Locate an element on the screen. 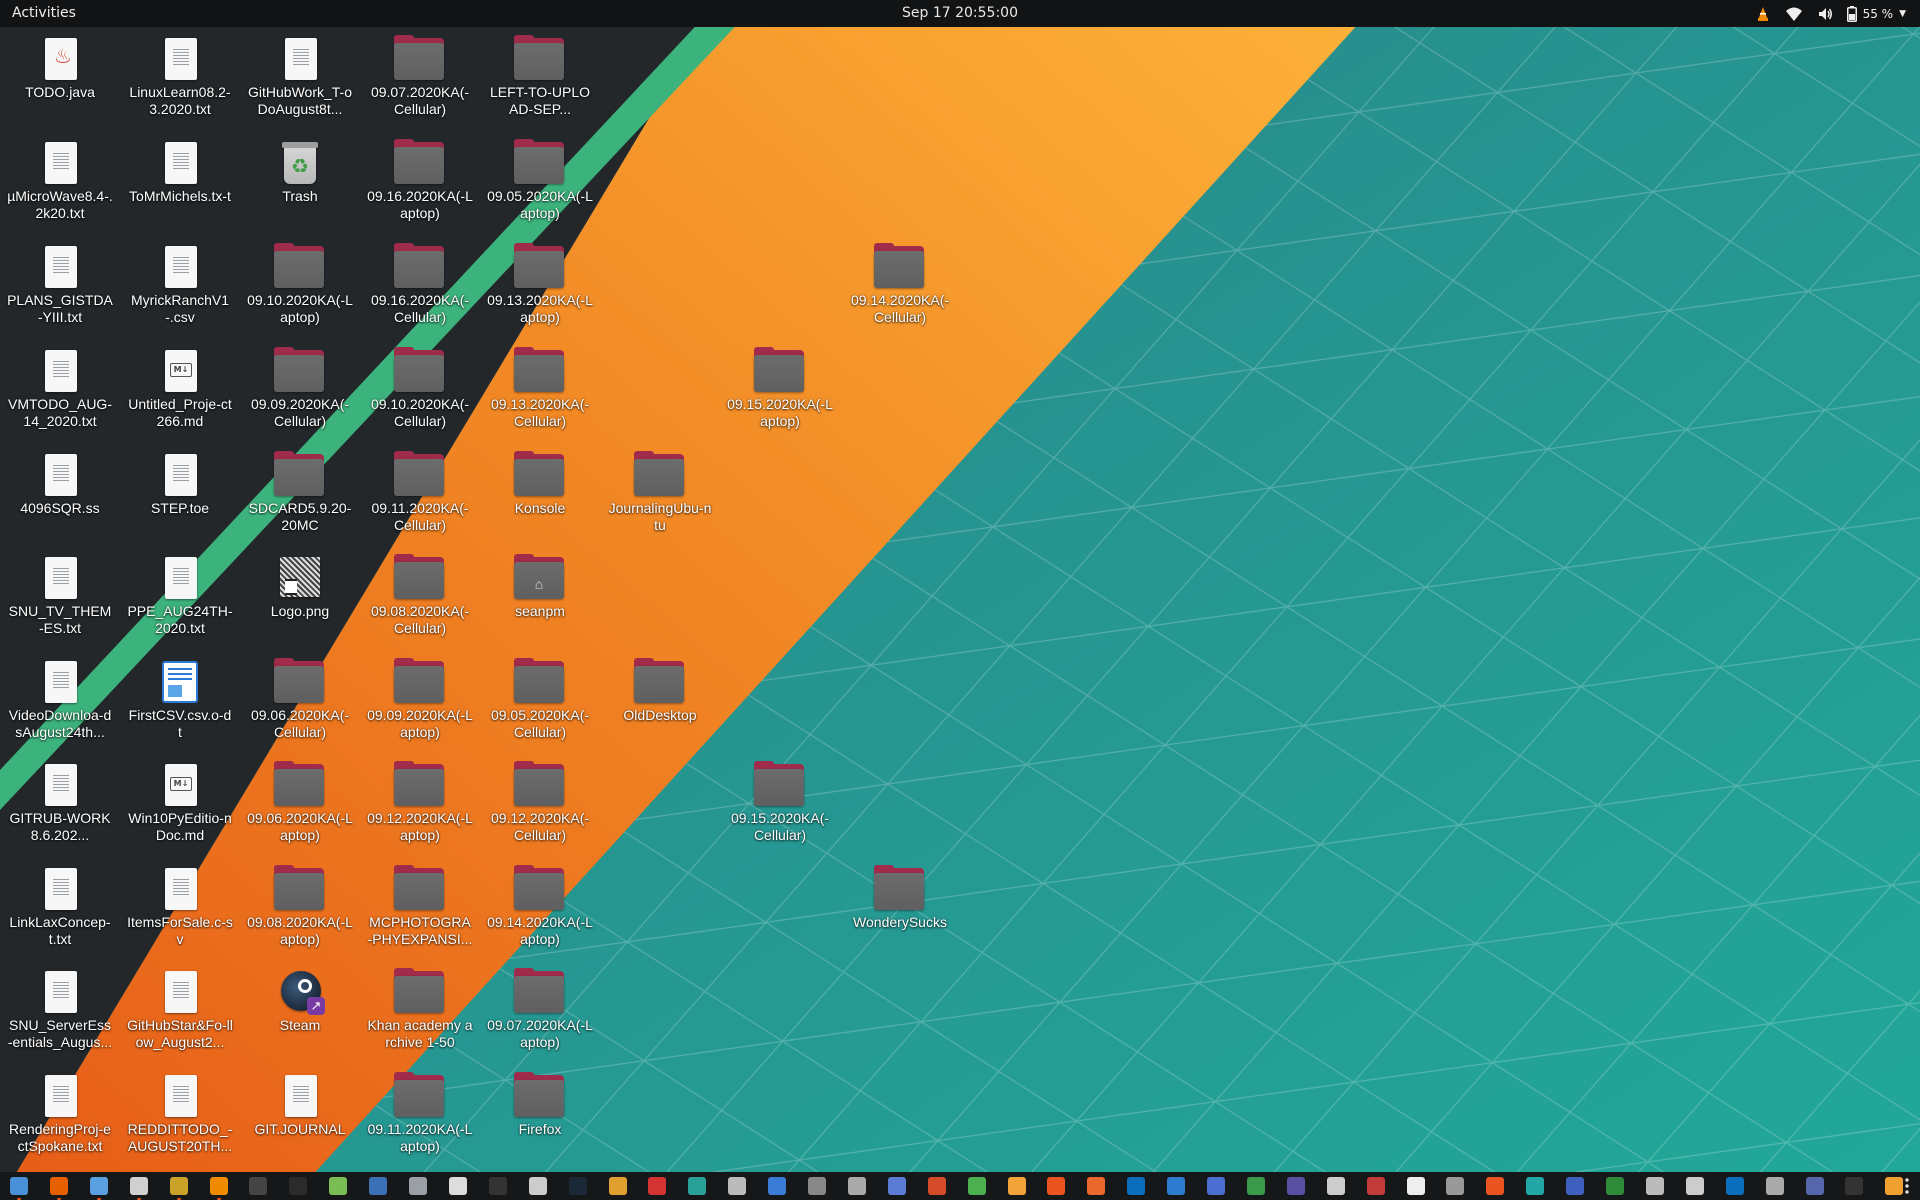 Image resolution: width=1920 pixels, height=1200 pixels. dock-files-icon is located at coordinates (139, 1188).